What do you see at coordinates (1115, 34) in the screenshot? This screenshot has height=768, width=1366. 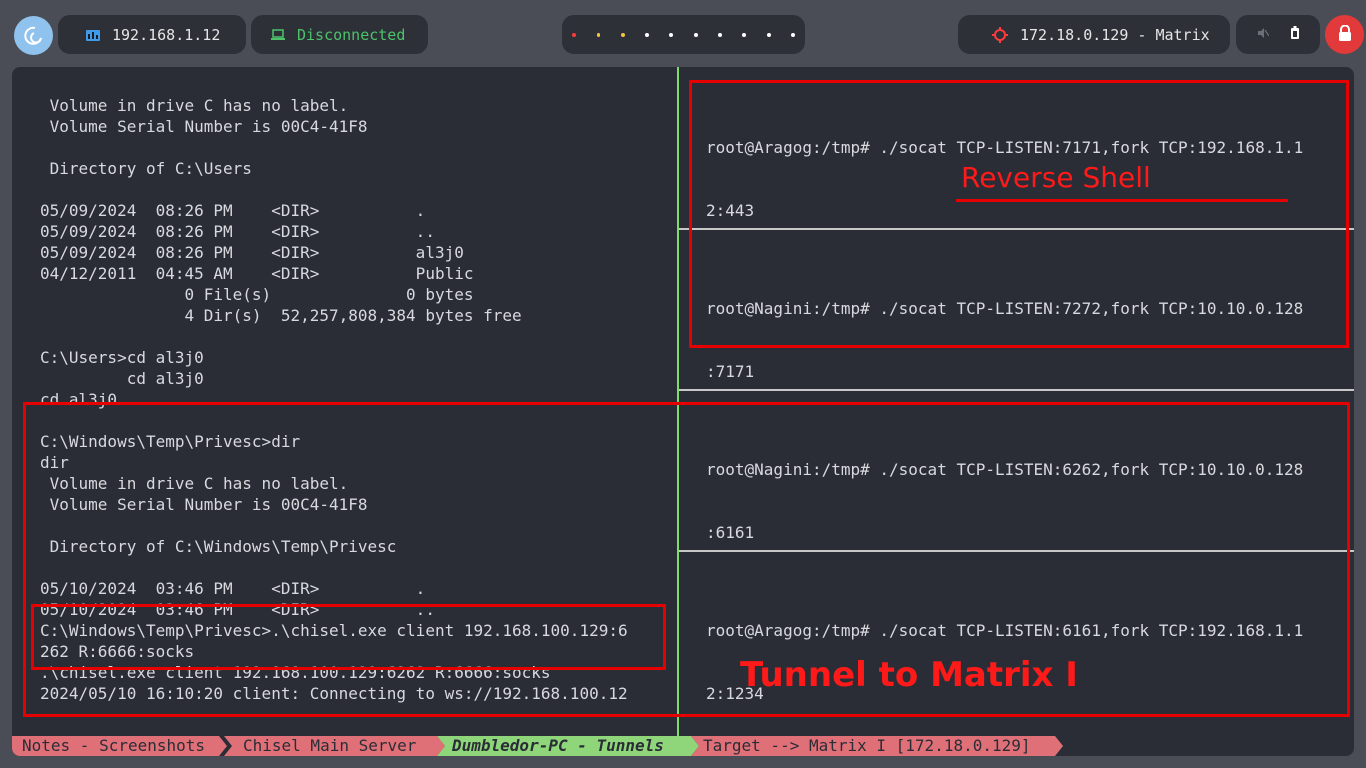 I see `target-text: 172.18.0.129 - Matrix` at bounding box center [1115, 34].